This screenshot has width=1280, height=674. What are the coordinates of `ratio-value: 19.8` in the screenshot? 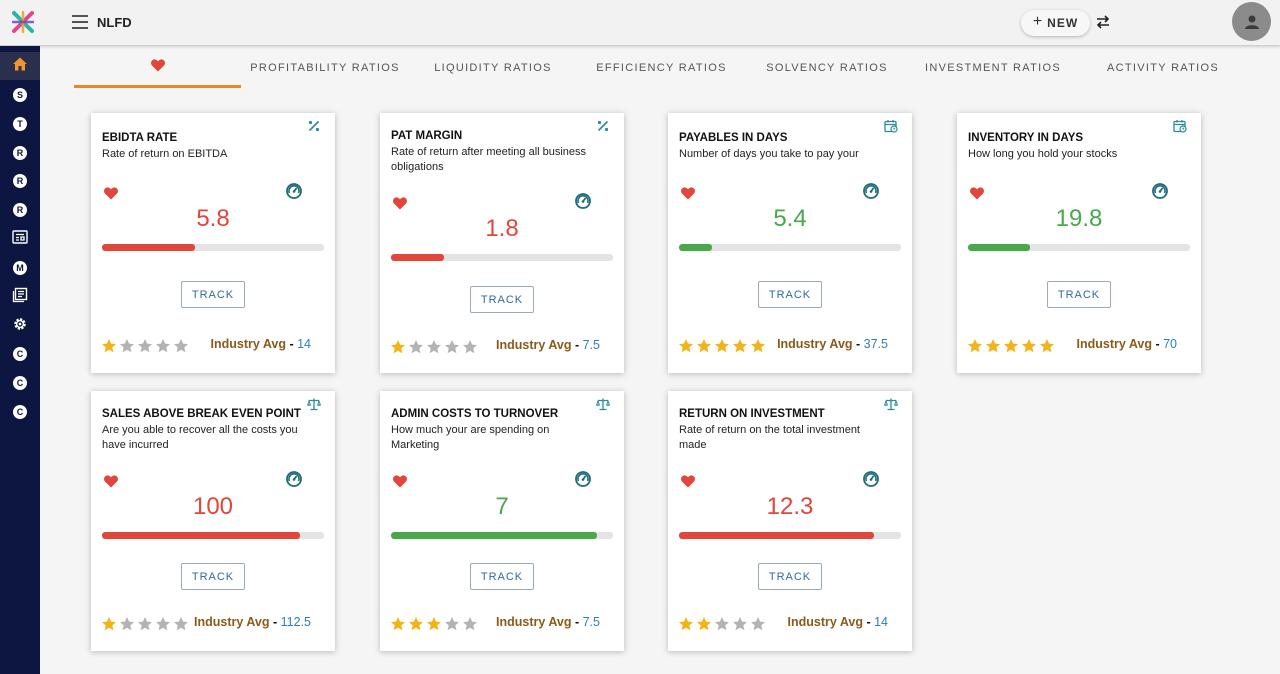 It's located at (1079, 218).